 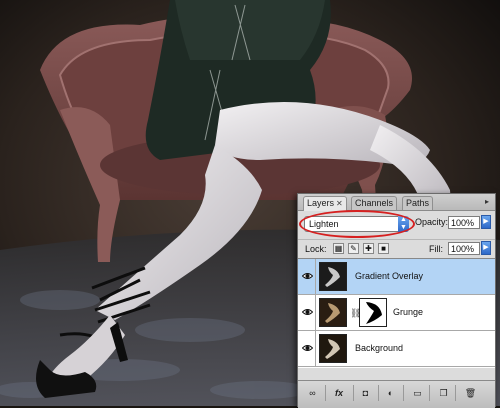 I want to click on adjustment-layer-icon: ◐, so click(x=390, y=393).